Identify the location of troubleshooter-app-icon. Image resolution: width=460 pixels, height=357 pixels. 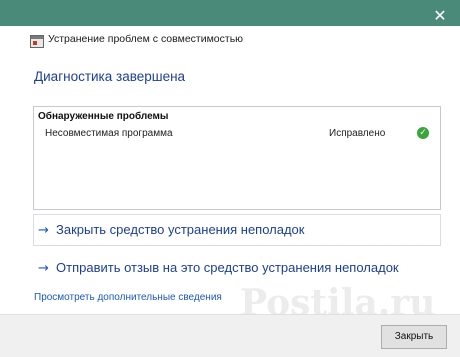
(37, 41).